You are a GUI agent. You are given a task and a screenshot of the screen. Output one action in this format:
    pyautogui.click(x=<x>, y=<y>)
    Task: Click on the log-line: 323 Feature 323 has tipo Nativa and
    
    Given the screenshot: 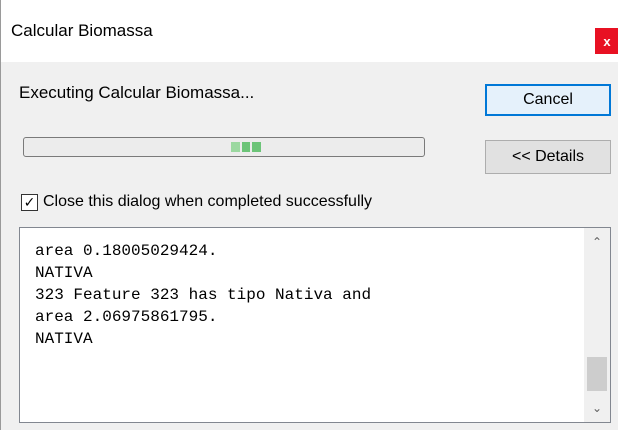 What is the action you would take?
    pyautogui.click(x=203, y=295)
    